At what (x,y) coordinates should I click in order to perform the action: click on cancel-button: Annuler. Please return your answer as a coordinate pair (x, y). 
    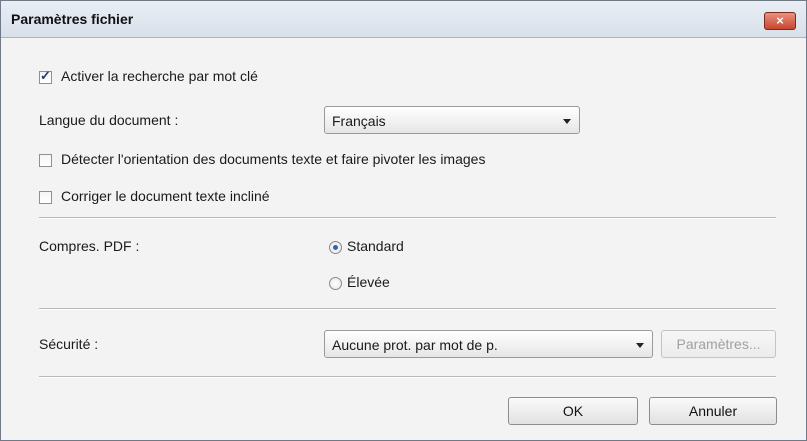
    Looking at the image, I should click on (713, 411).